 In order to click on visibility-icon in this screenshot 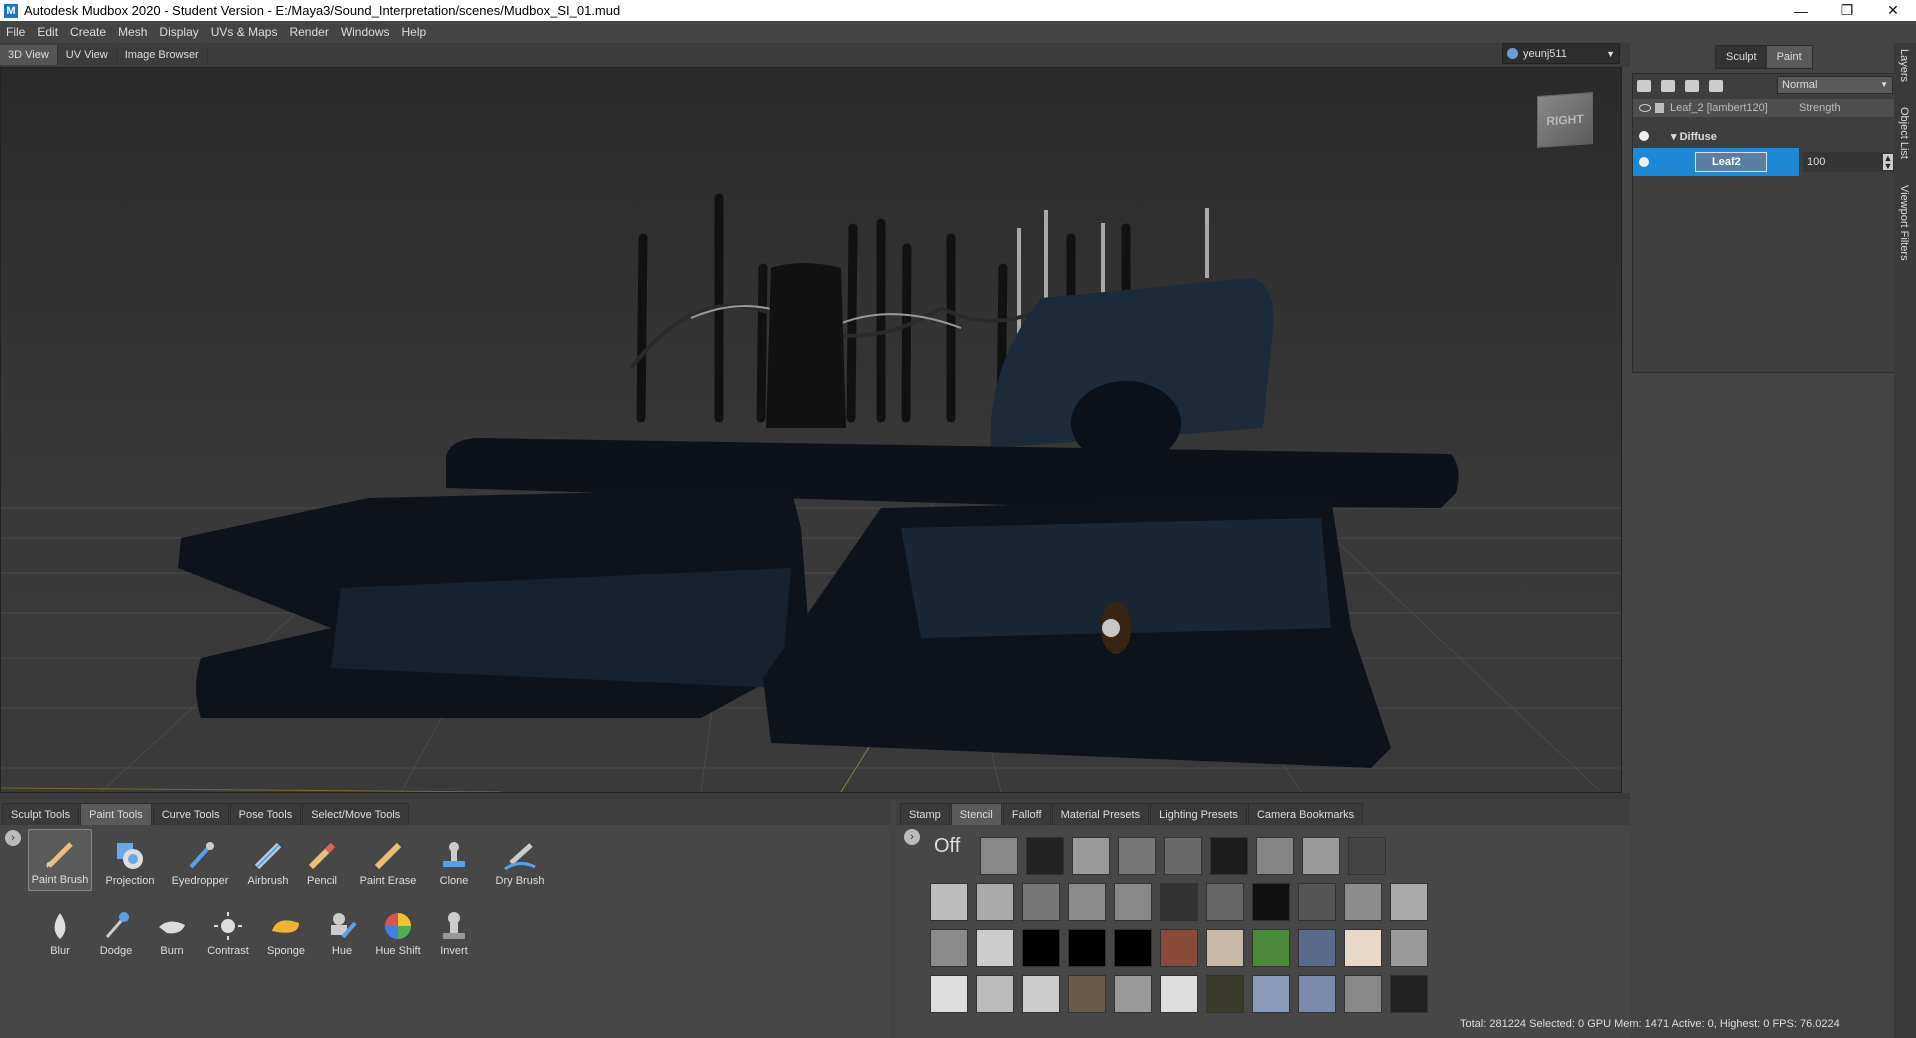, I will do `click(1668, 86)`.